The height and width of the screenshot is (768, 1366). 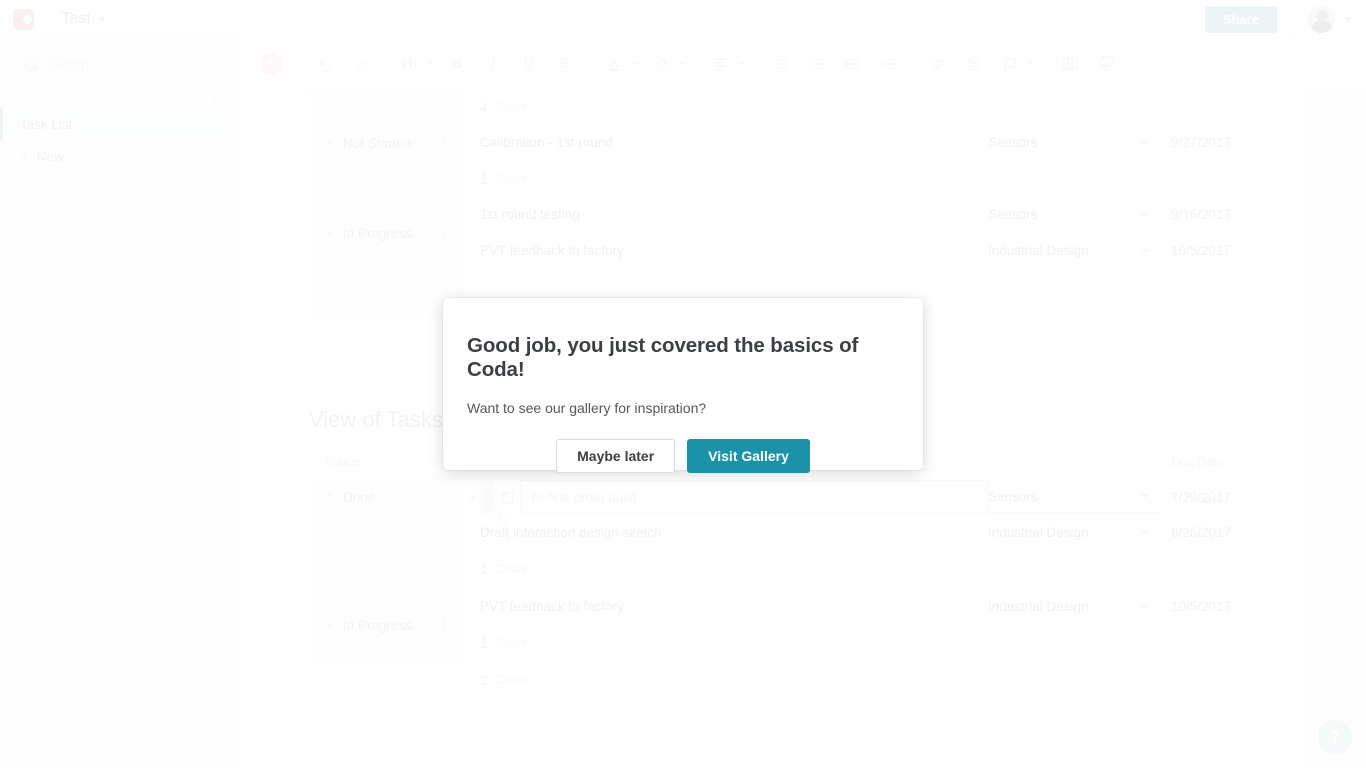 I want to click on logo-container, so click(x=23, y=19).